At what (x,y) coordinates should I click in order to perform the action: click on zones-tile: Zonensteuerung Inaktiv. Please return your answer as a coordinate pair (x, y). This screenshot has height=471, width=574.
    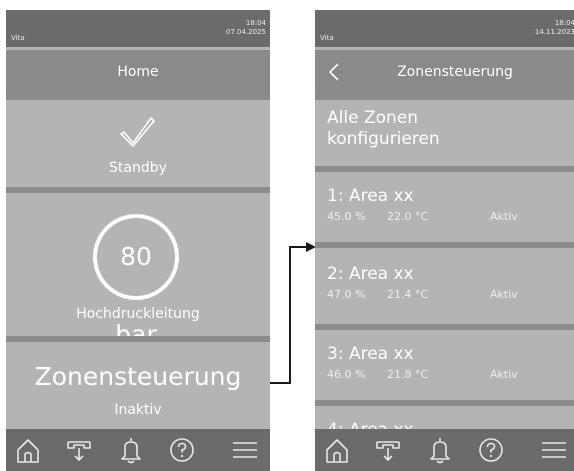
    Looking at the image, I should click on (138, 385).